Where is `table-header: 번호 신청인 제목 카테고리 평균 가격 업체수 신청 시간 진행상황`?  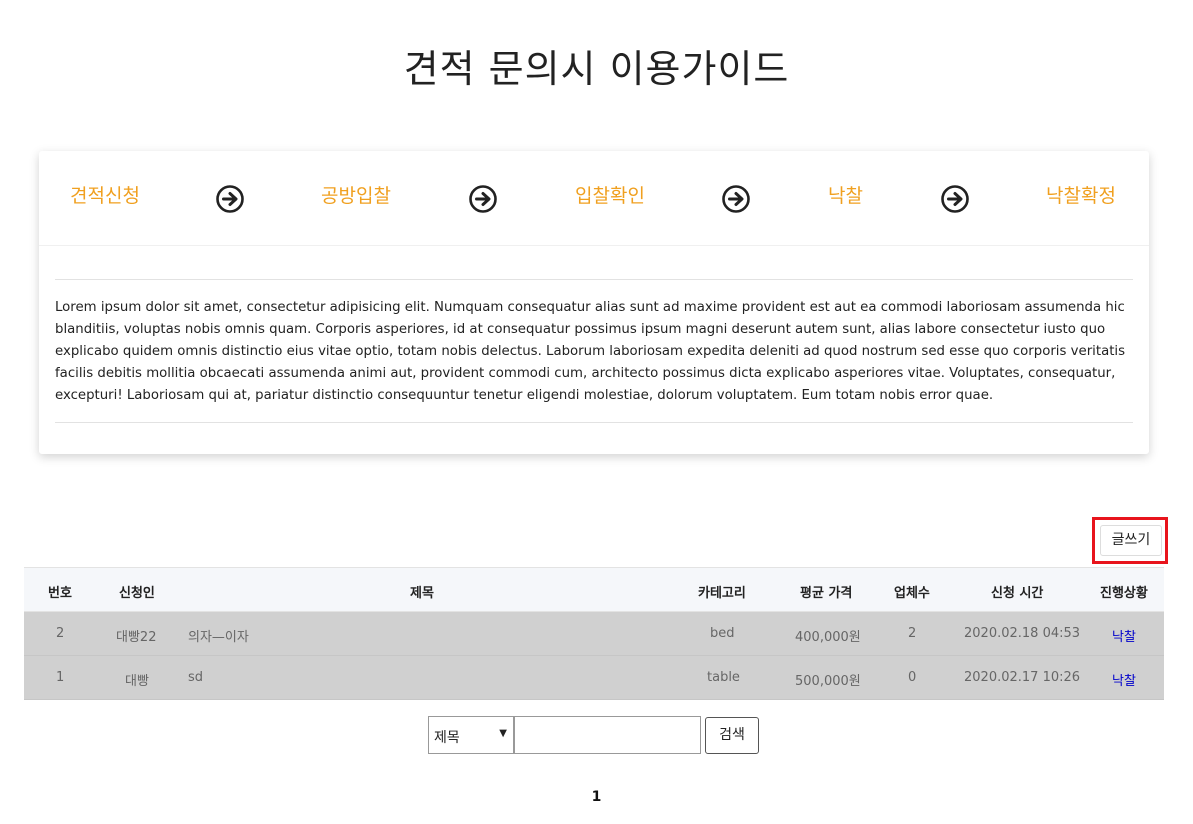 table-header: 번호 신청인 제목 카테고리 평균 가격 업체수 신청 시간 진행상황 is located at coordinates (594, 589).